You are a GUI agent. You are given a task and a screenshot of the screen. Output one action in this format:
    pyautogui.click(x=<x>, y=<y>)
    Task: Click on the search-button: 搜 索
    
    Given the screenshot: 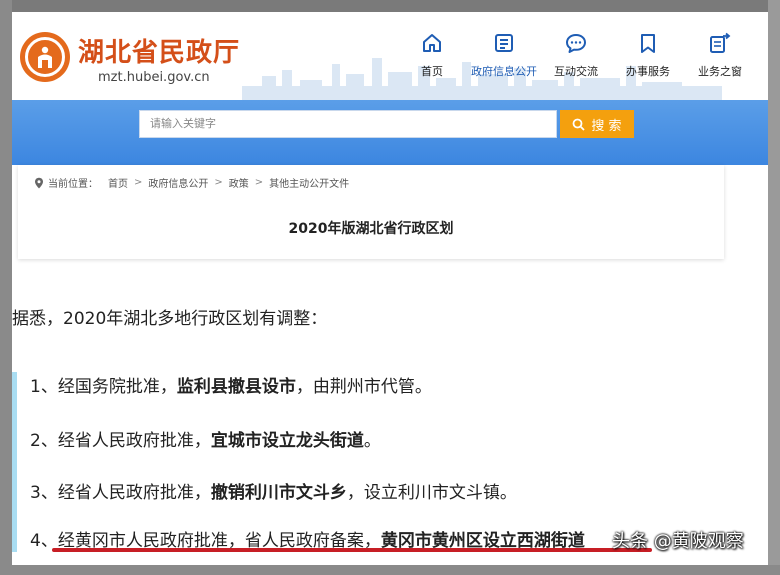 What is the action you would take?
    pyautogui.click(x=597, y=124)
    